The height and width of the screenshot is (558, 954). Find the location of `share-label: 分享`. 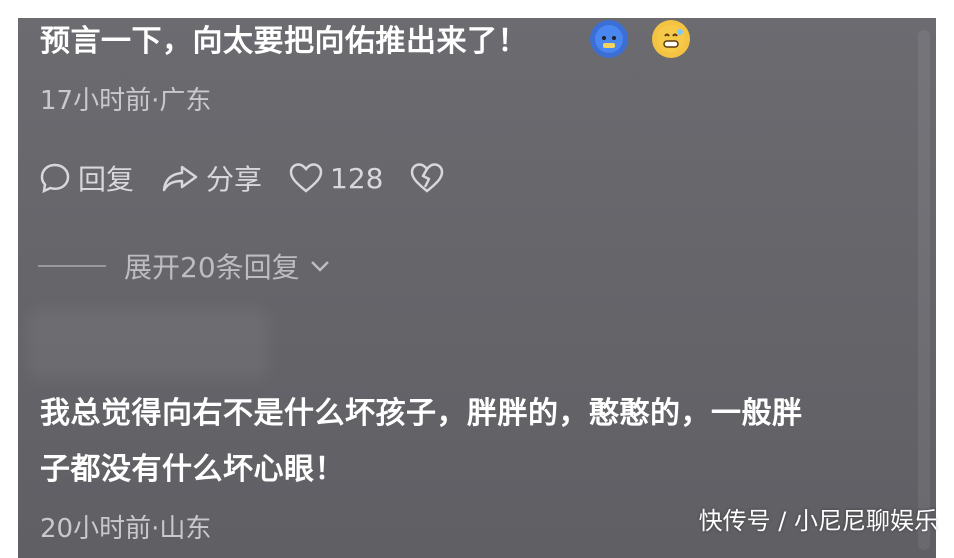

share-label: 分享 is located at coordinates (234, 179).